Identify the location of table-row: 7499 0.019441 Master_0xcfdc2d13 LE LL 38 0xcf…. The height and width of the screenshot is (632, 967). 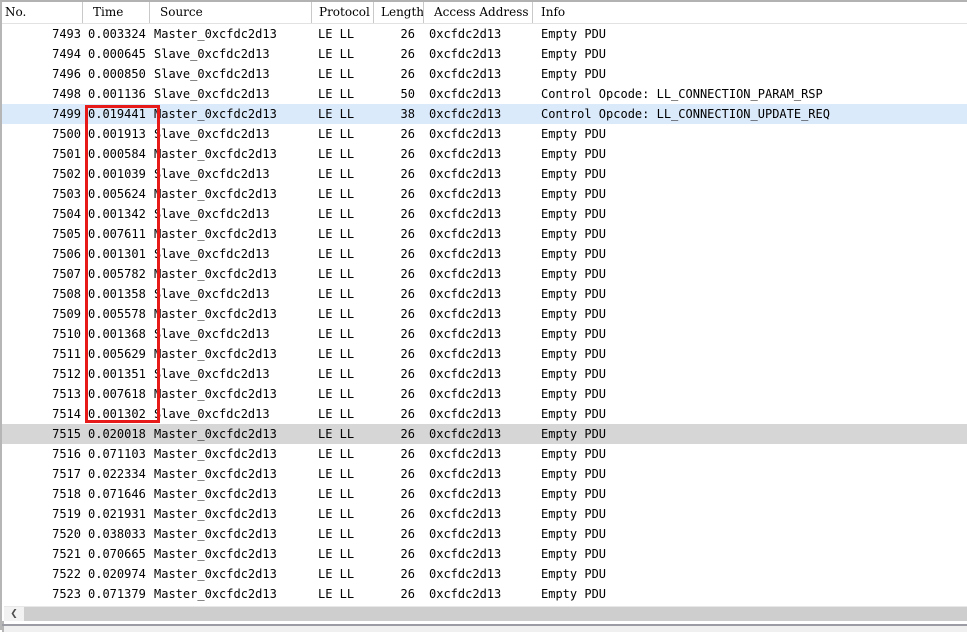
(484, 114).